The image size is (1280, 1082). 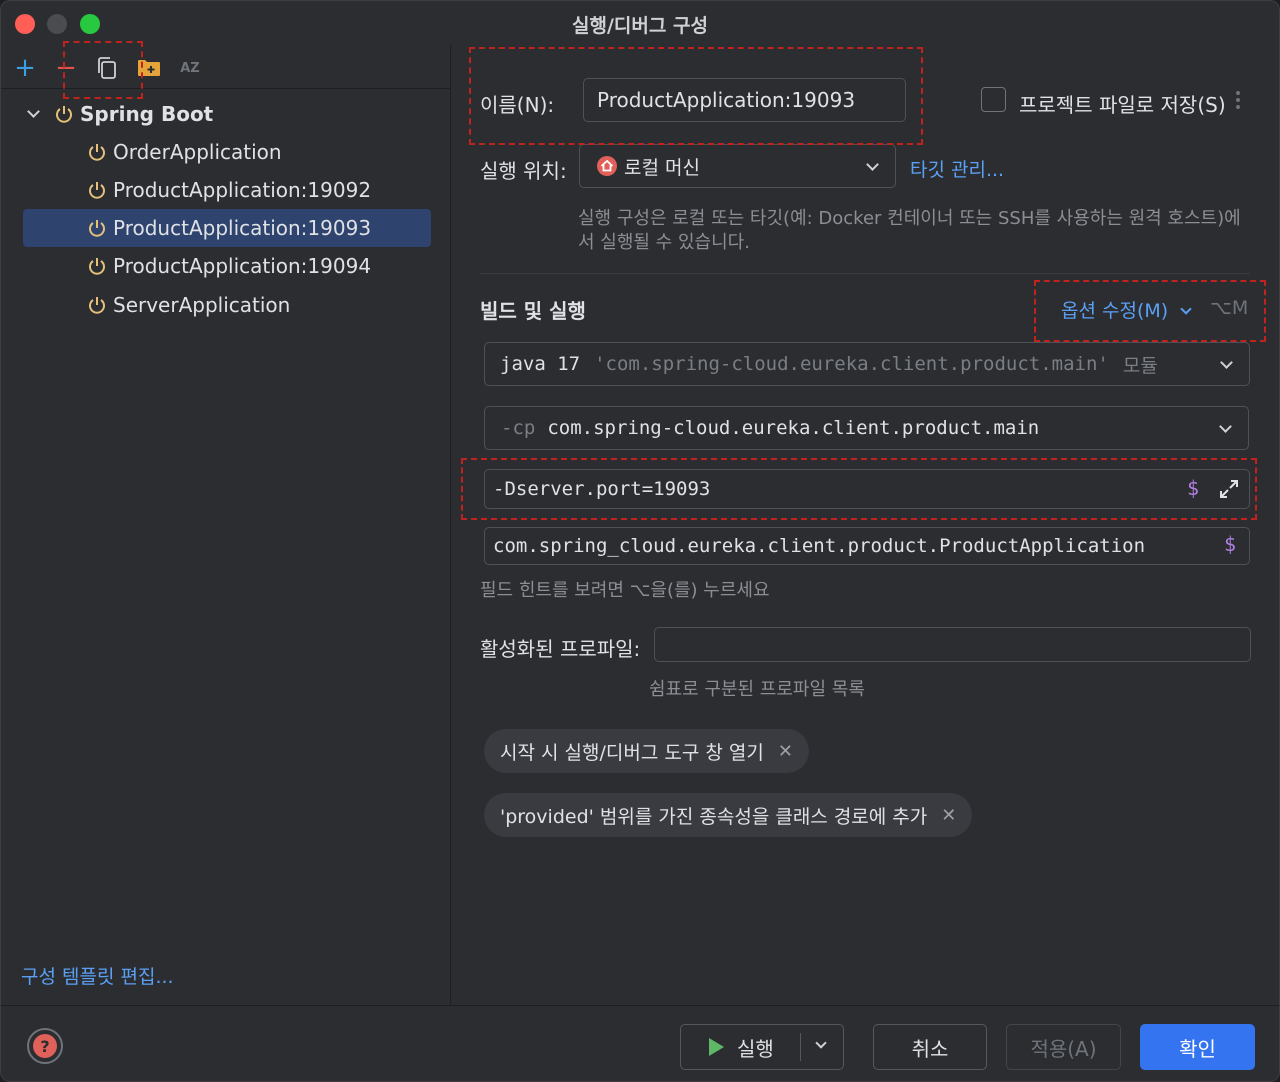 I want to click on dialog-footer: ? 실행 취소 적용(A) 확인, so click(x=640, y=1043).